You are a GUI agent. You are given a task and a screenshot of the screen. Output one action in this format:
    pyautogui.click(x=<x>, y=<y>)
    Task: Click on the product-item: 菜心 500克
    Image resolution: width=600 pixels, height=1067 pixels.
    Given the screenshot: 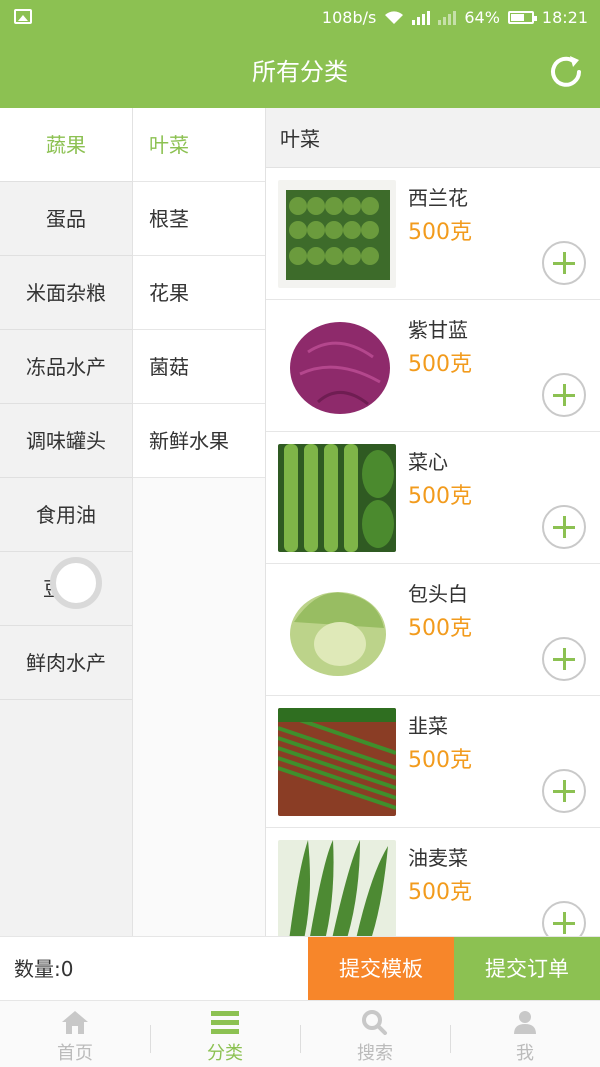 What is the action you would take?
    pyautogui.click(x=433, y=498)
    